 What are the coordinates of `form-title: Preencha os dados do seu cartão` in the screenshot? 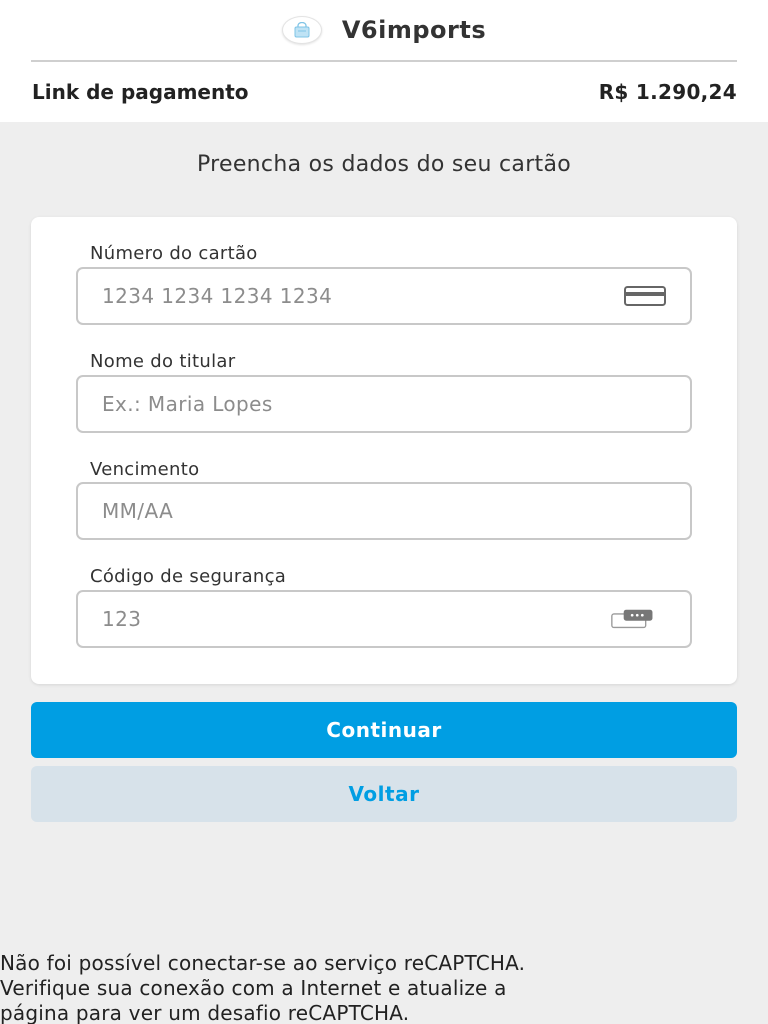 It's located at (384, 164).